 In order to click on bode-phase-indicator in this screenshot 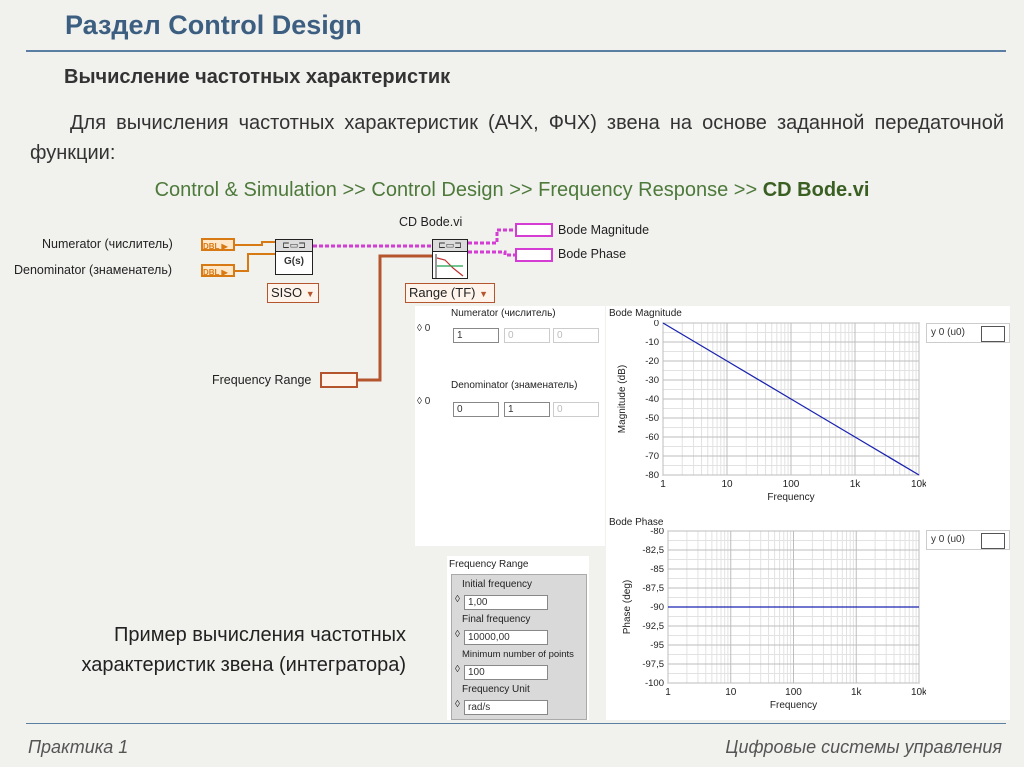, I will do `click(534, 255)`.